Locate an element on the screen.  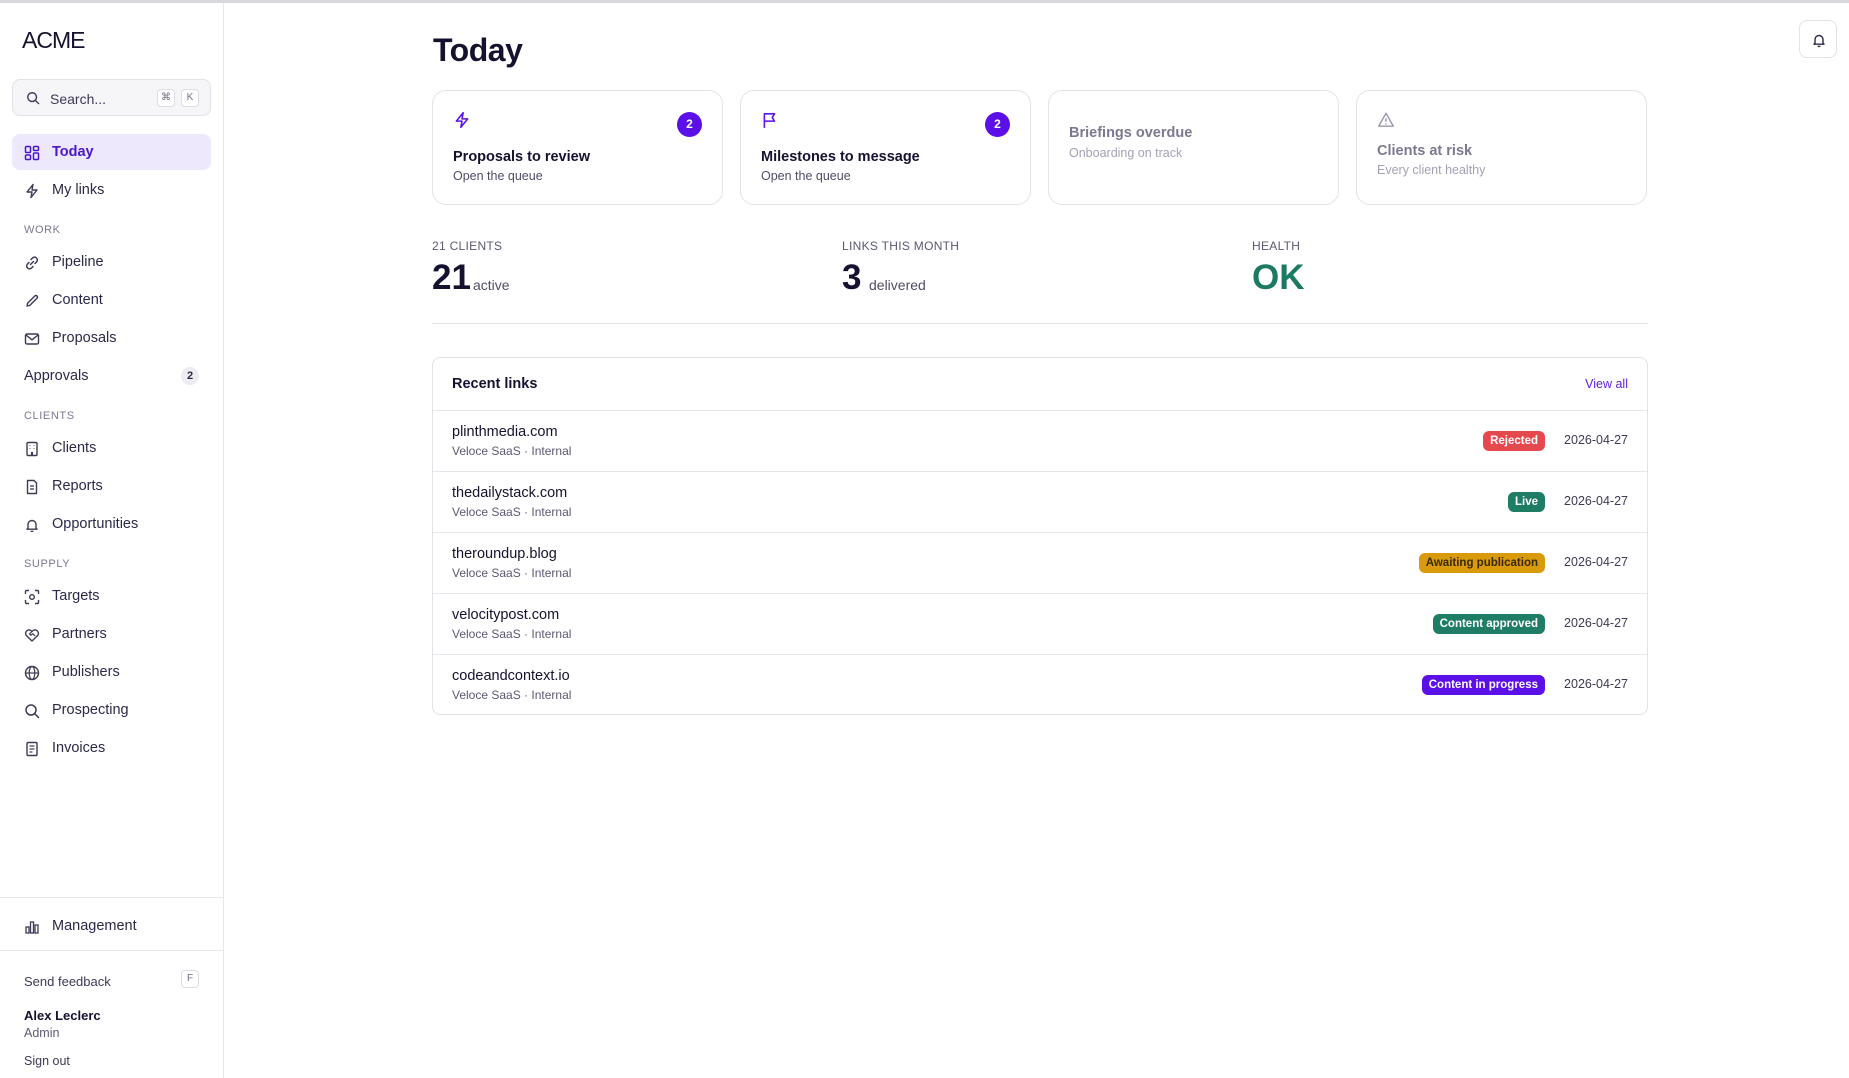
nav-label: Targets is located at coordinates (76, 596).